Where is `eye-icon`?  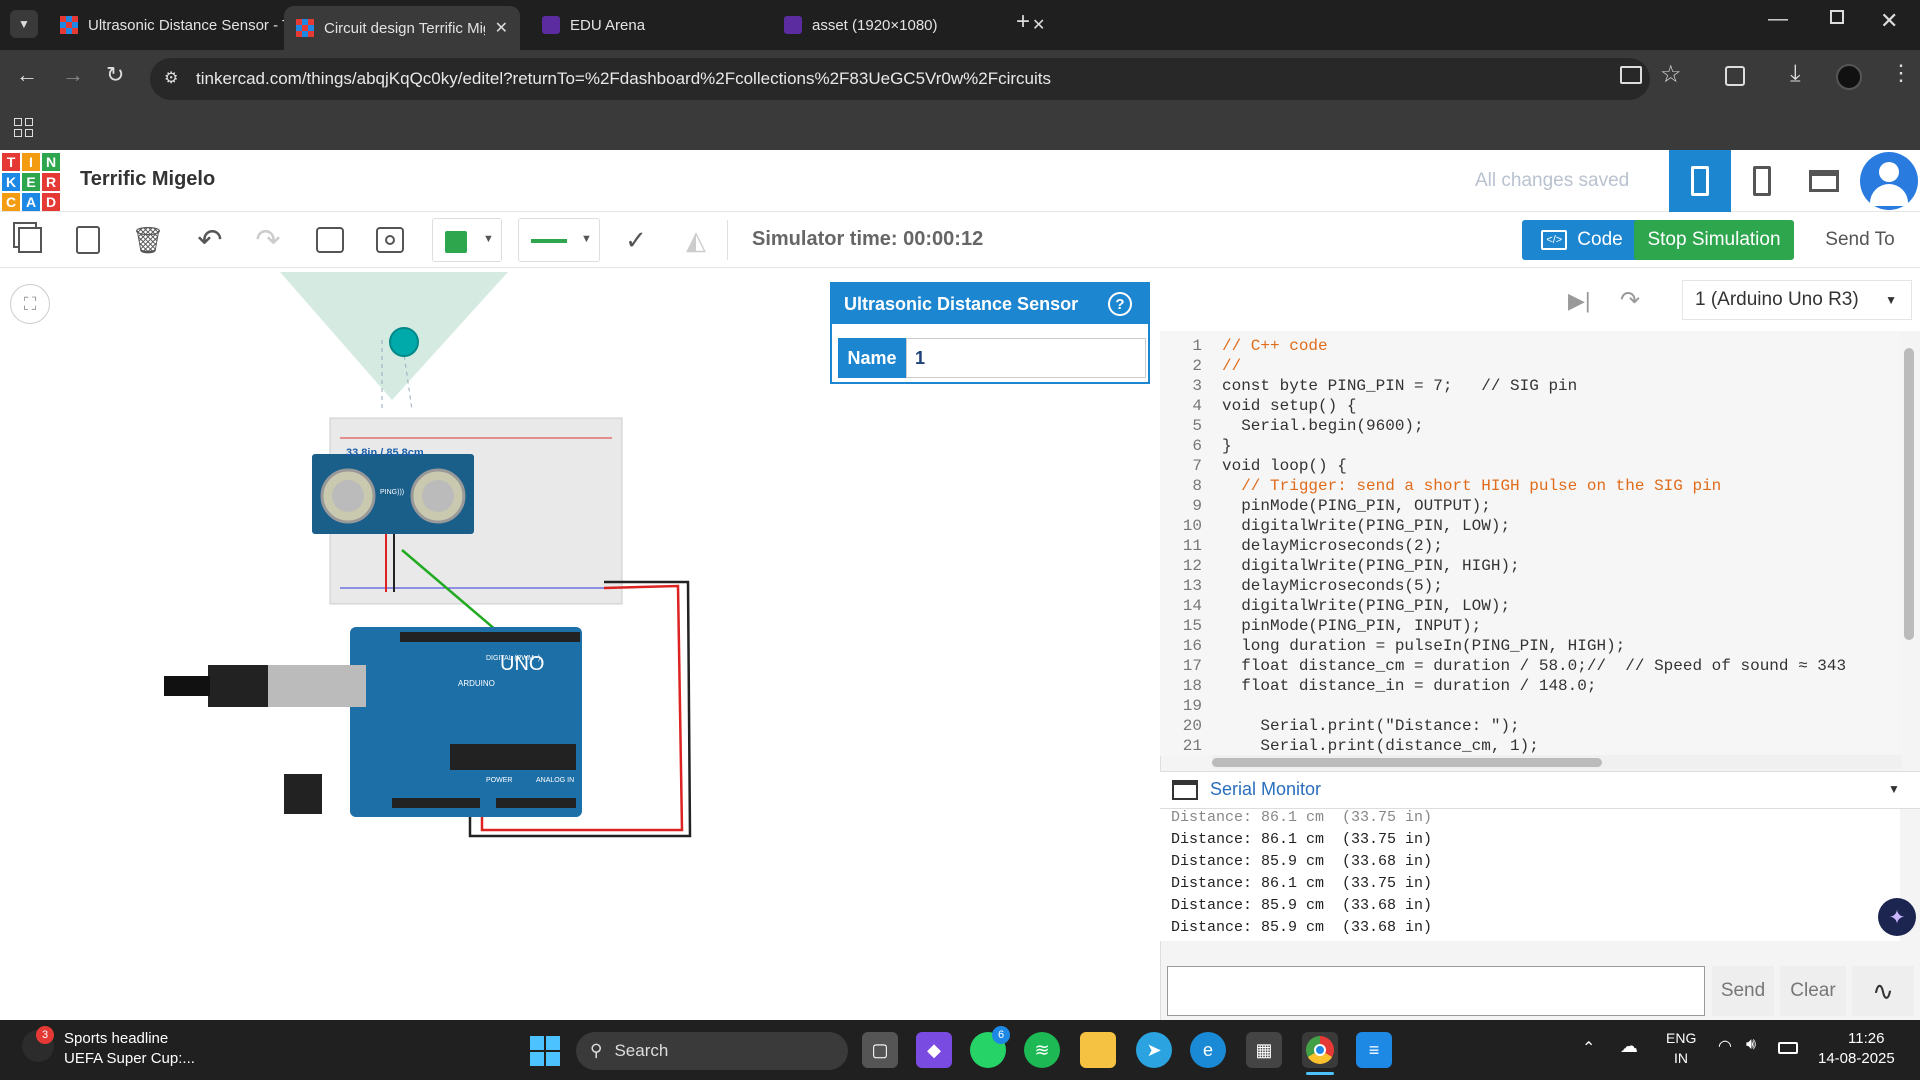 eye-icon is located at coordinates (390, 240).